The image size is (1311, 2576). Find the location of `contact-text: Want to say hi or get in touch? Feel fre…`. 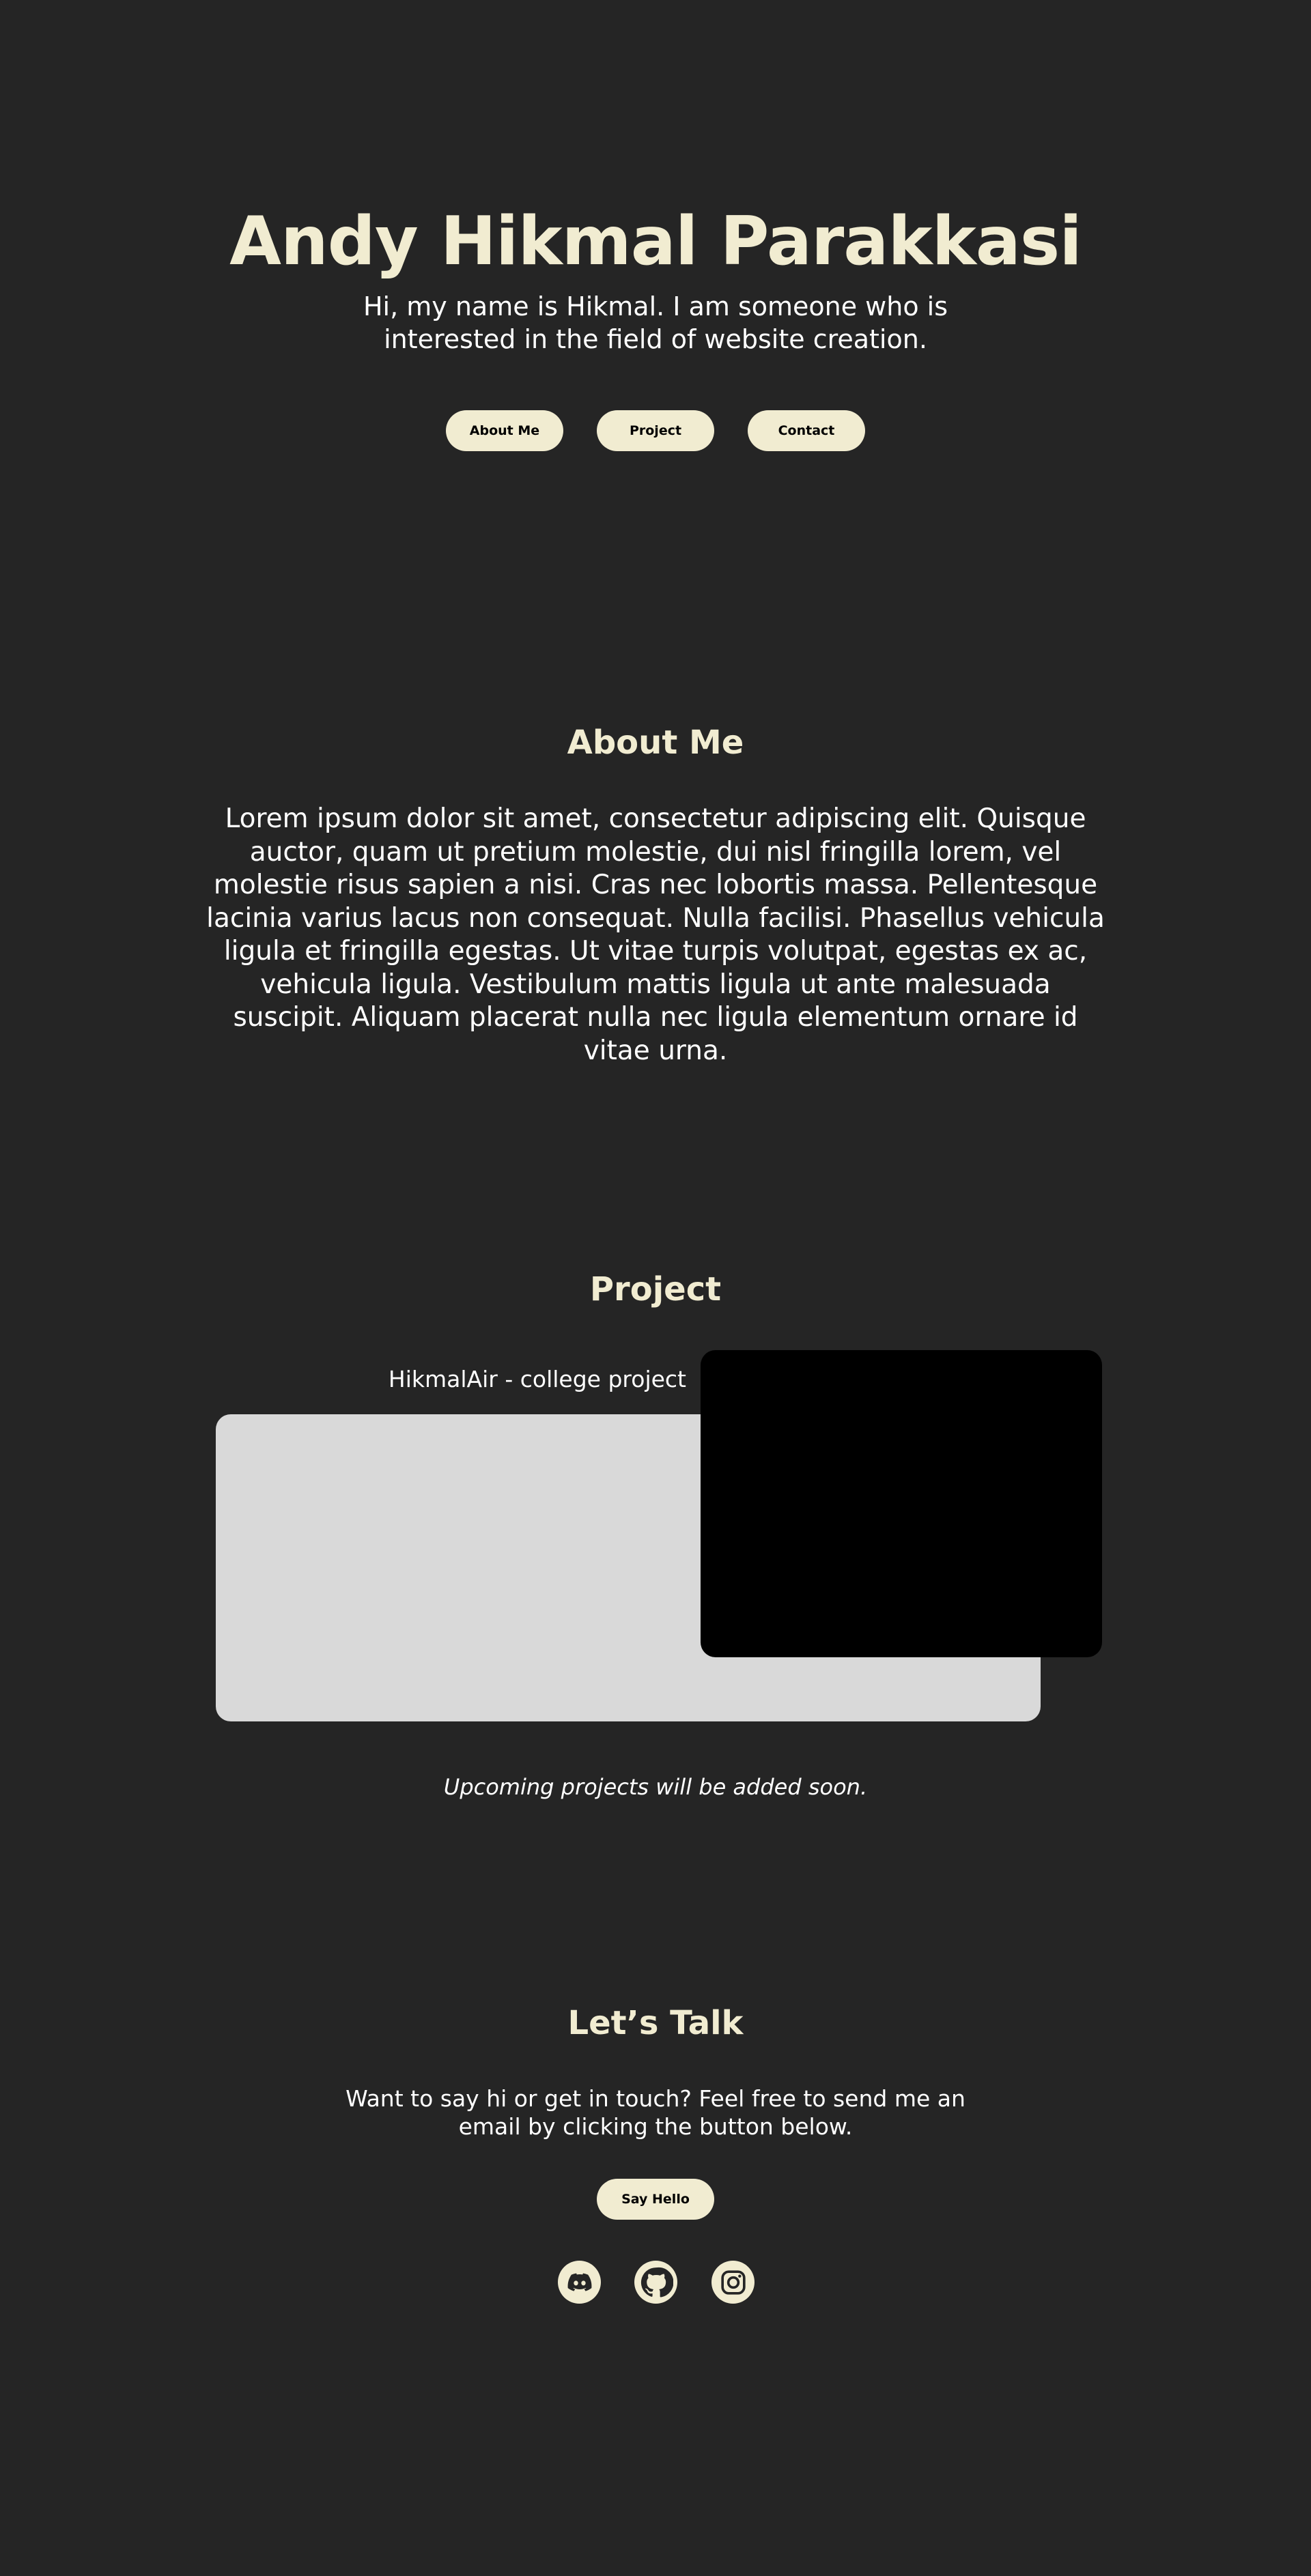

contact-text: Want to say hi or get in touch? Feel fre… is located at coordinates (655, 2112).